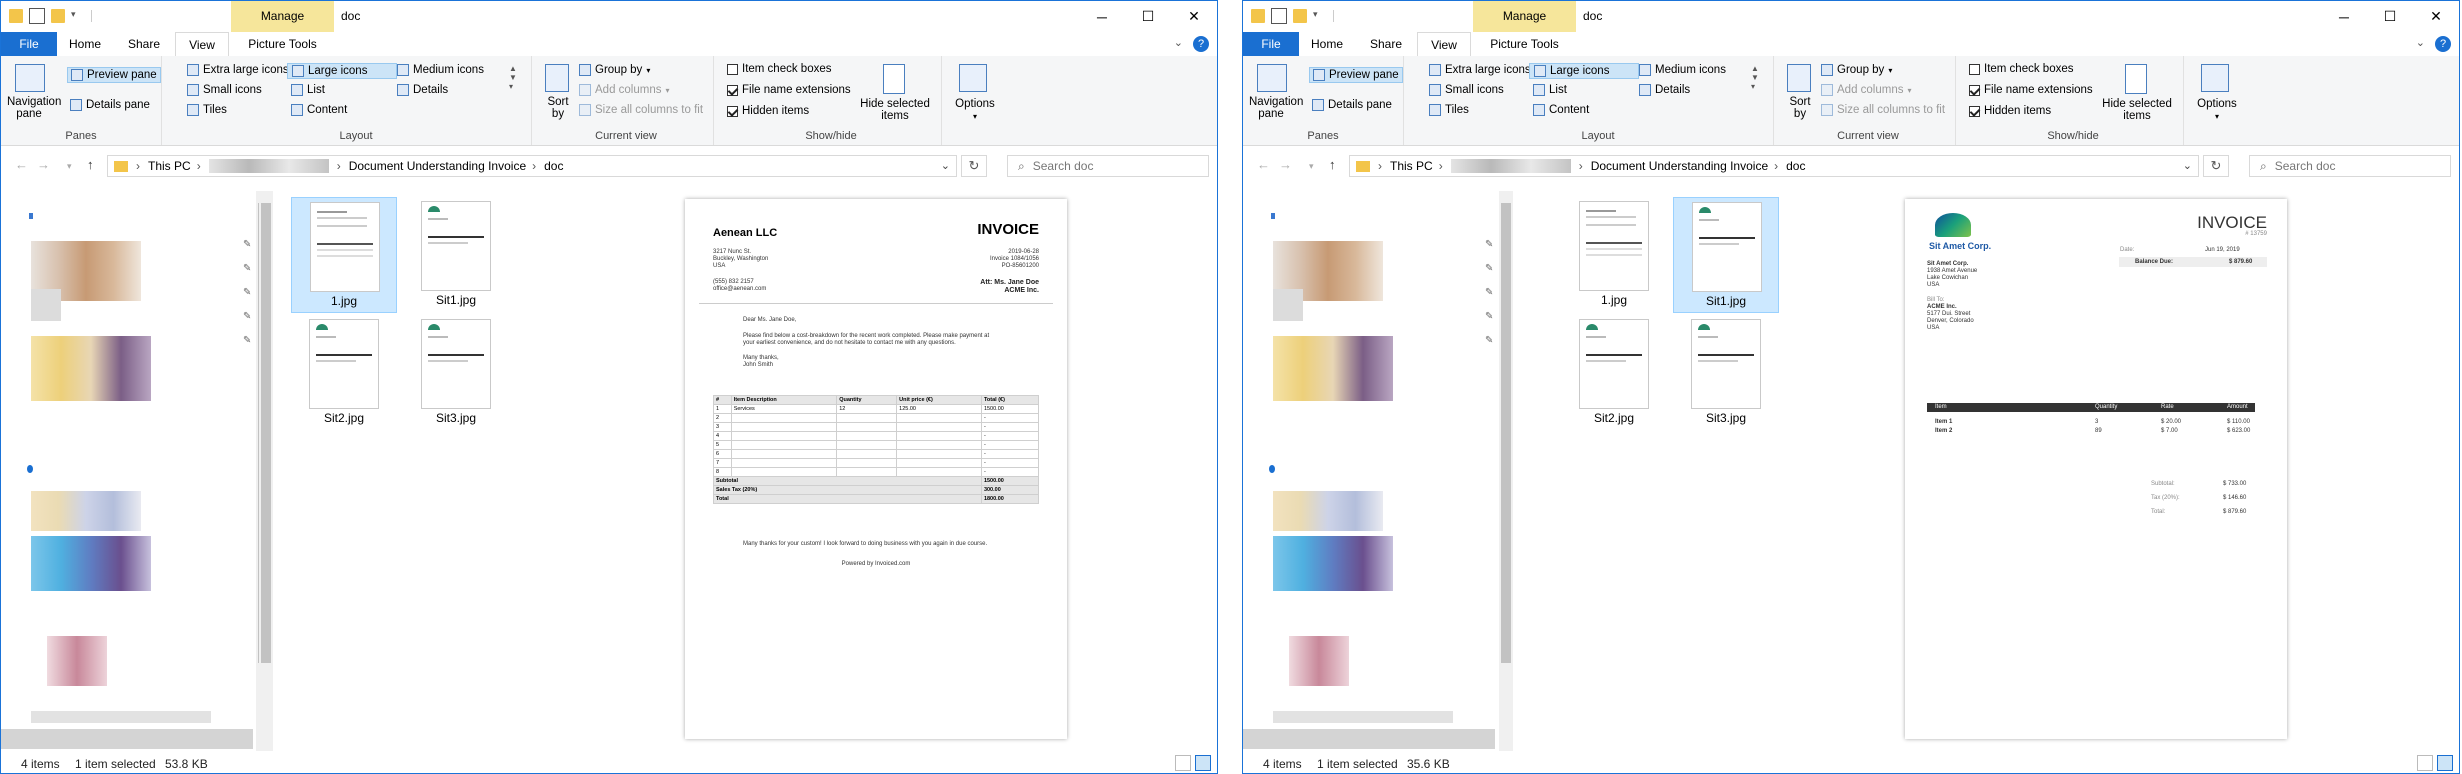  What do you see at coordinates (1300, 16) in the screenshot?
I see `new-folder-icon` at bounding box center [1300, 16].